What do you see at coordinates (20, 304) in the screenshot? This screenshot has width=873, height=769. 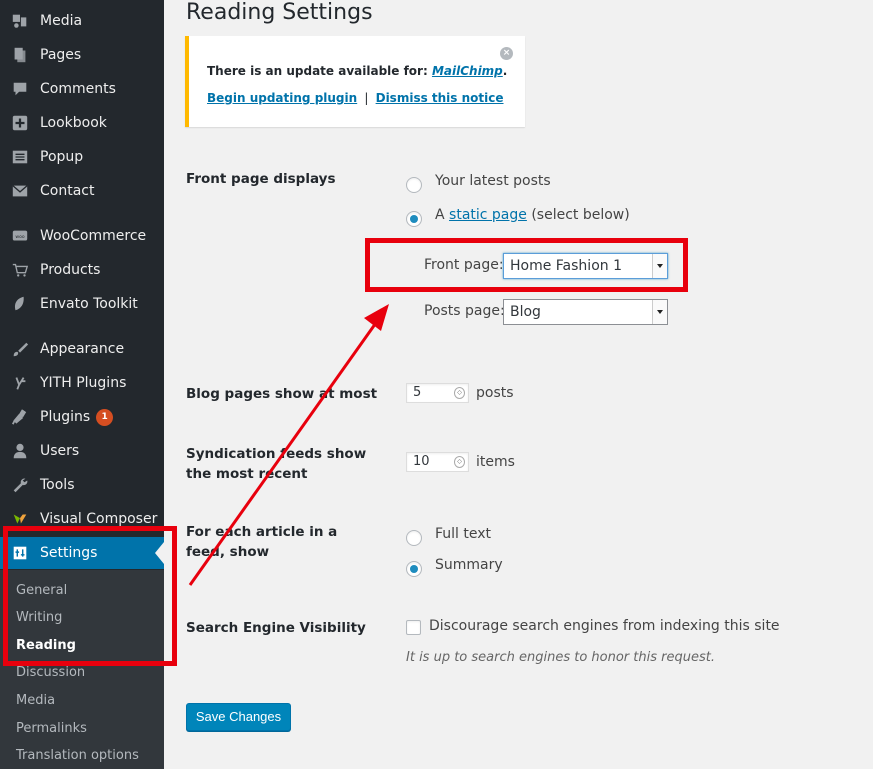 I see `leaf-icon` at bounding box center [20, 304].